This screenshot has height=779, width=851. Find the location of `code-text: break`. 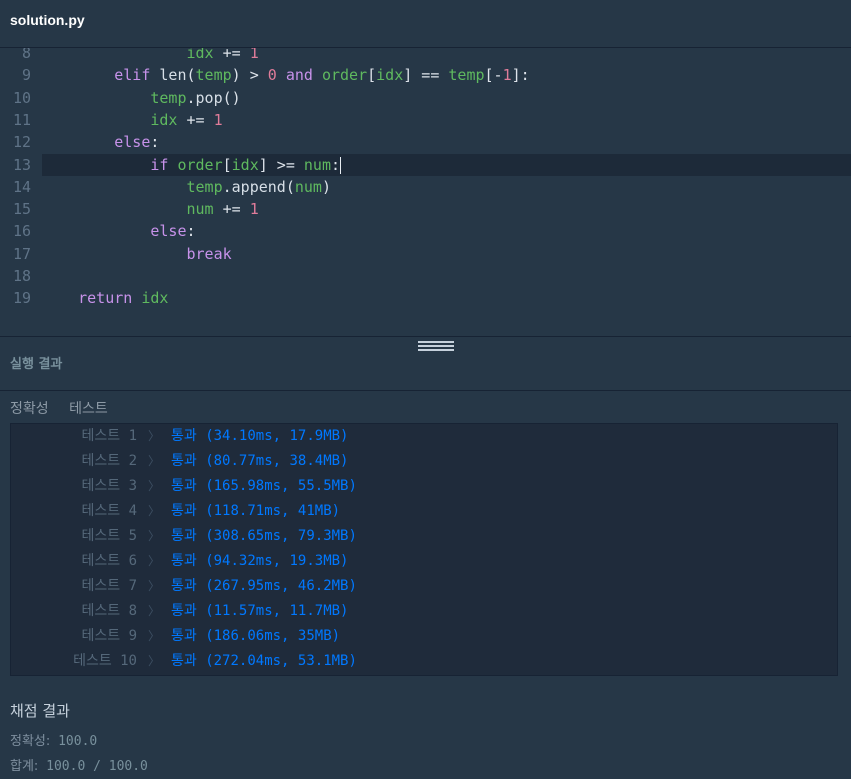

code-text: break is located at coordinates (137, 254).